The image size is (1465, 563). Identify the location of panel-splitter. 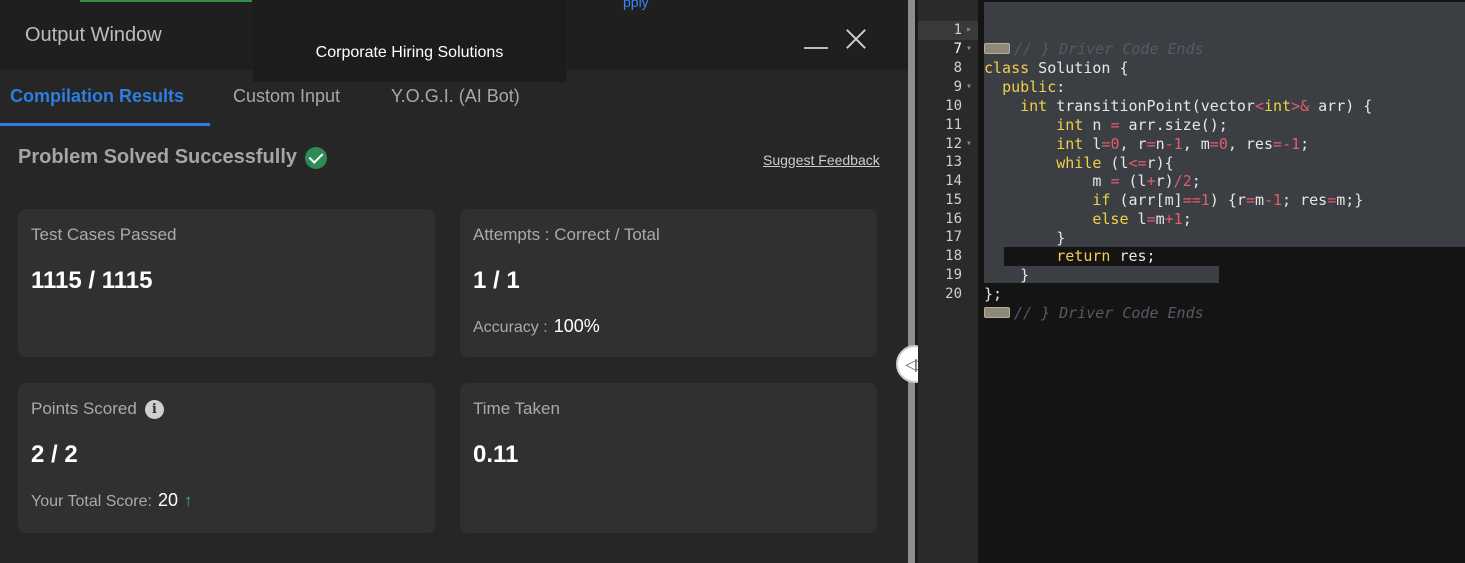
(911, 281).